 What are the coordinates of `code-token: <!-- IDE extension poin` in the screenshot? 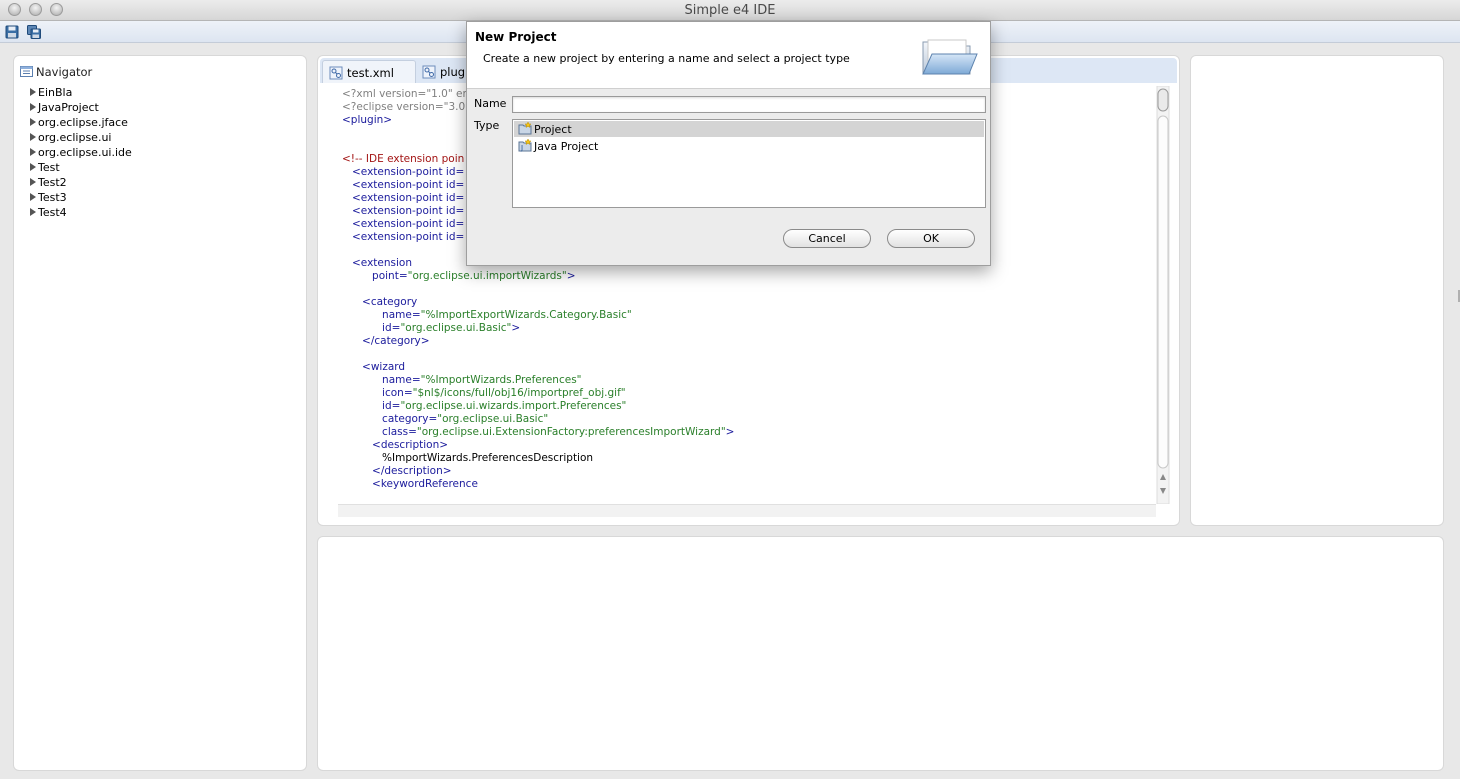 It's located at (403, 159).